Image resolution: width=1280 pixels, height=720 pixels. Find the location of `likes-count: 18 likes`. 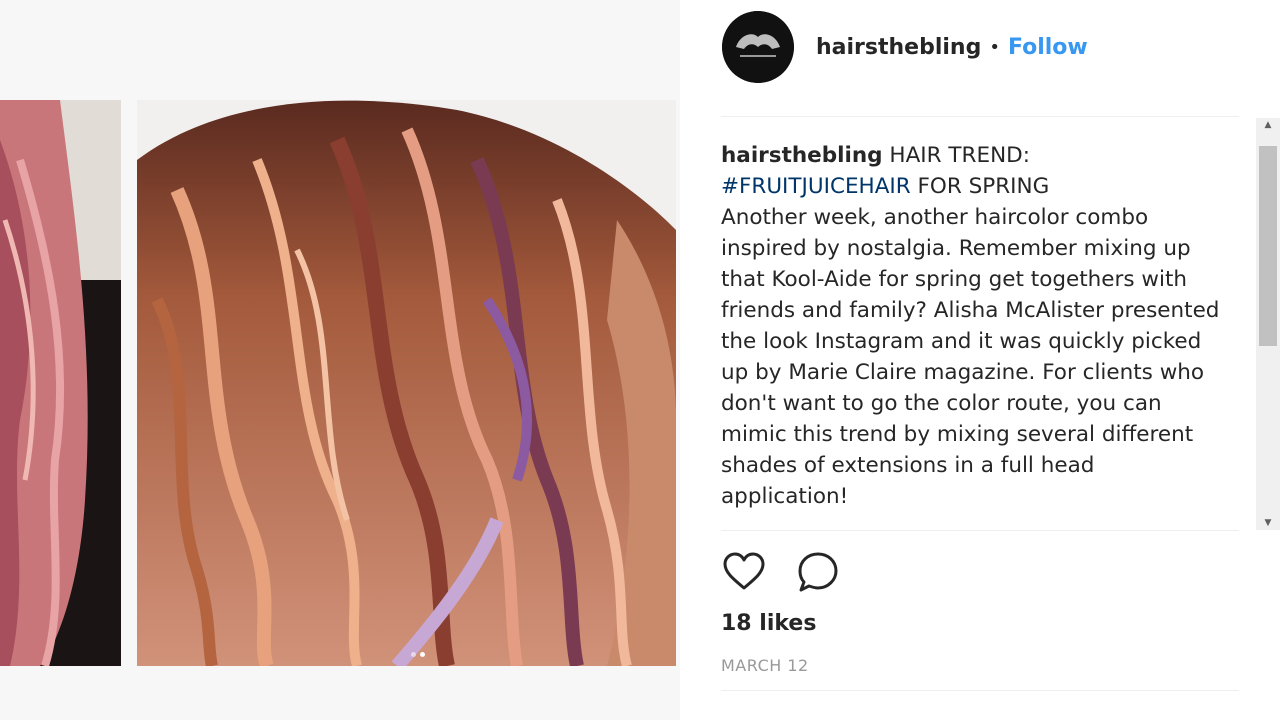

likes-count: 18 likes is located at coordinates (768, 623).